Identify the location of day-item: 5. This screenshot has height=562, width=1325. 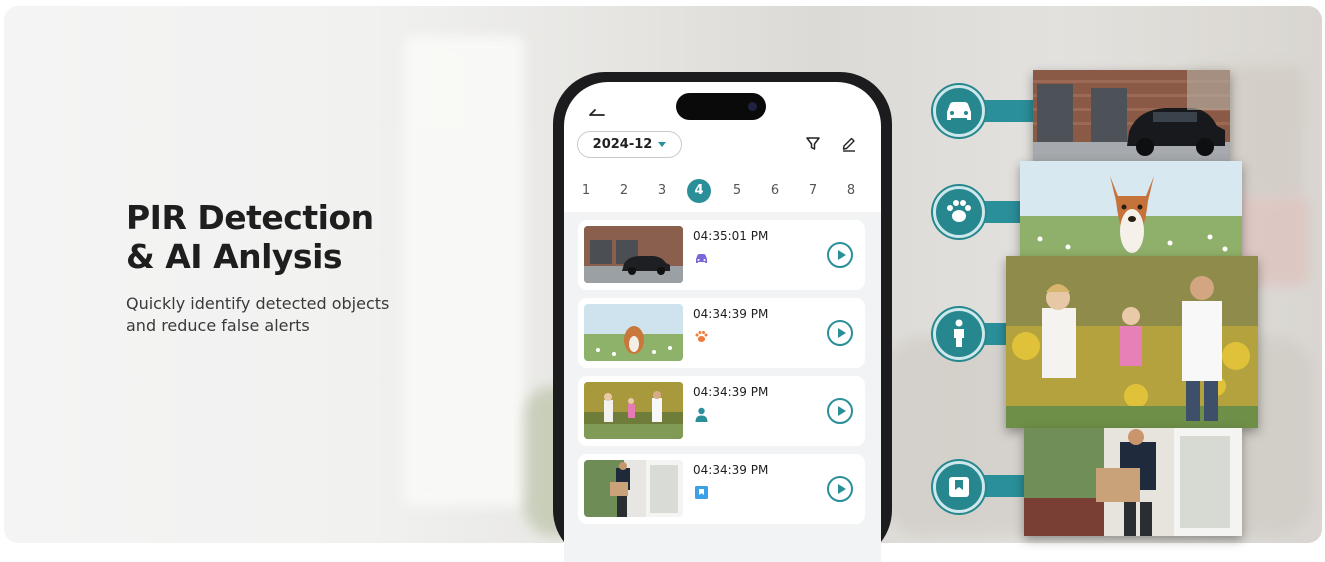
(737, 191).